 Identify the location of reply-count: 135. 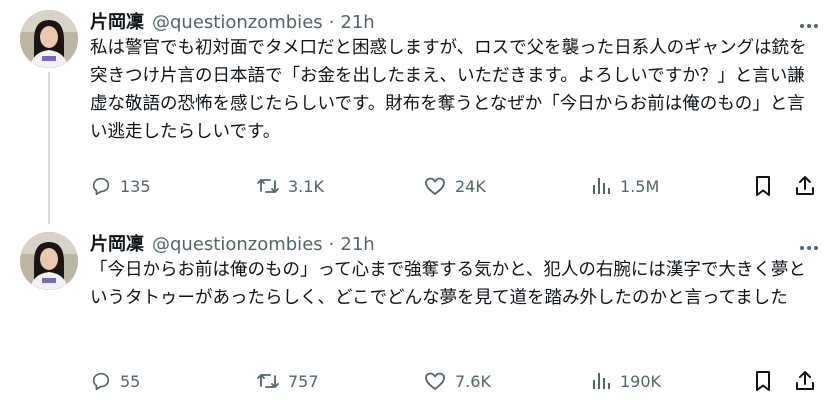
(135, 186).